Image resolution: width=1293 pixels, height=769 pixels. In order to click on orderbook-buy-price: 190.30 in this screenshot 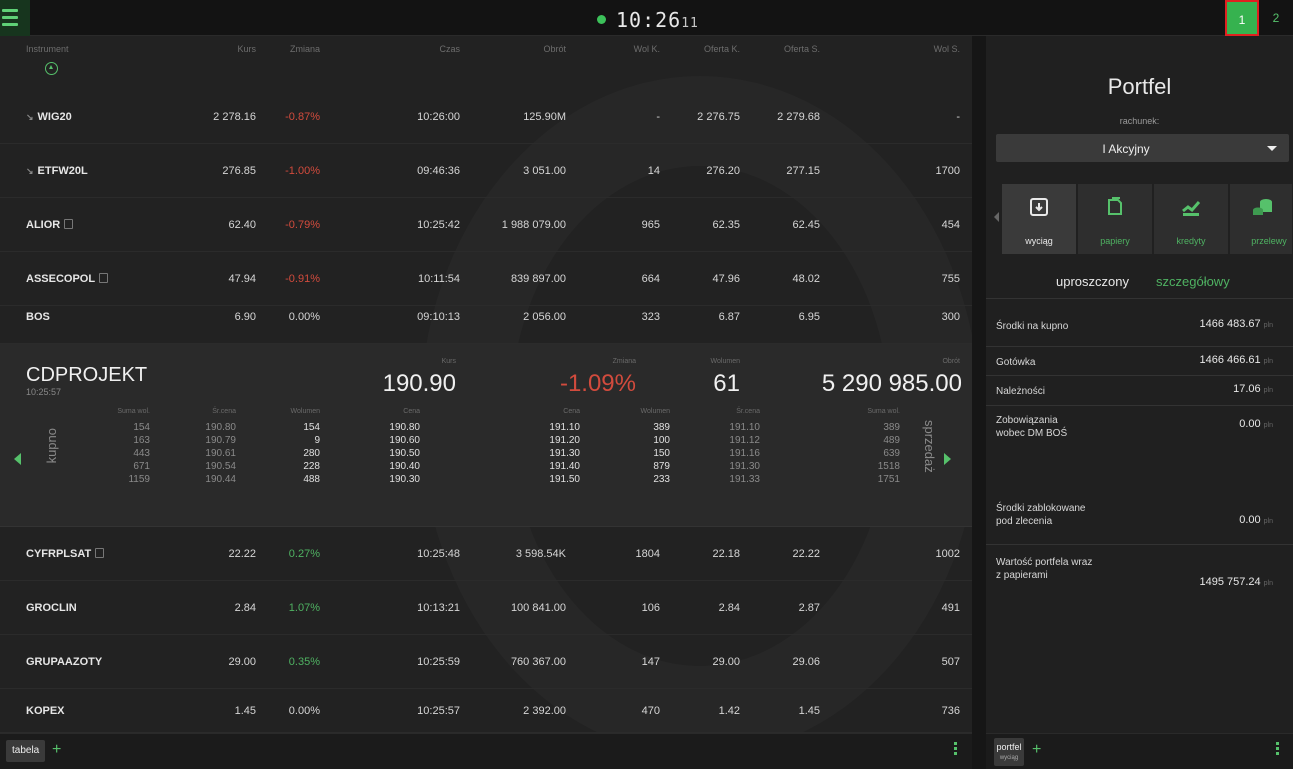, I will do `click(404, 479)`.